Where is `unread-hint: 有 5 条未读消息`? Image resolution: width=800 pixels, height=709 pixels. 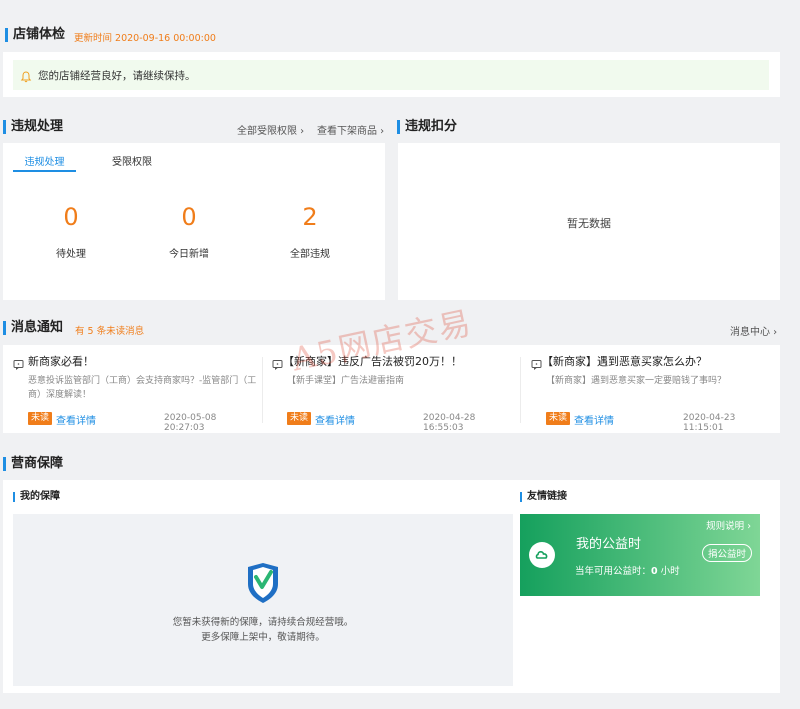
unread-hint: 有 5 条未读消息 is located at coordinates (110, 331).